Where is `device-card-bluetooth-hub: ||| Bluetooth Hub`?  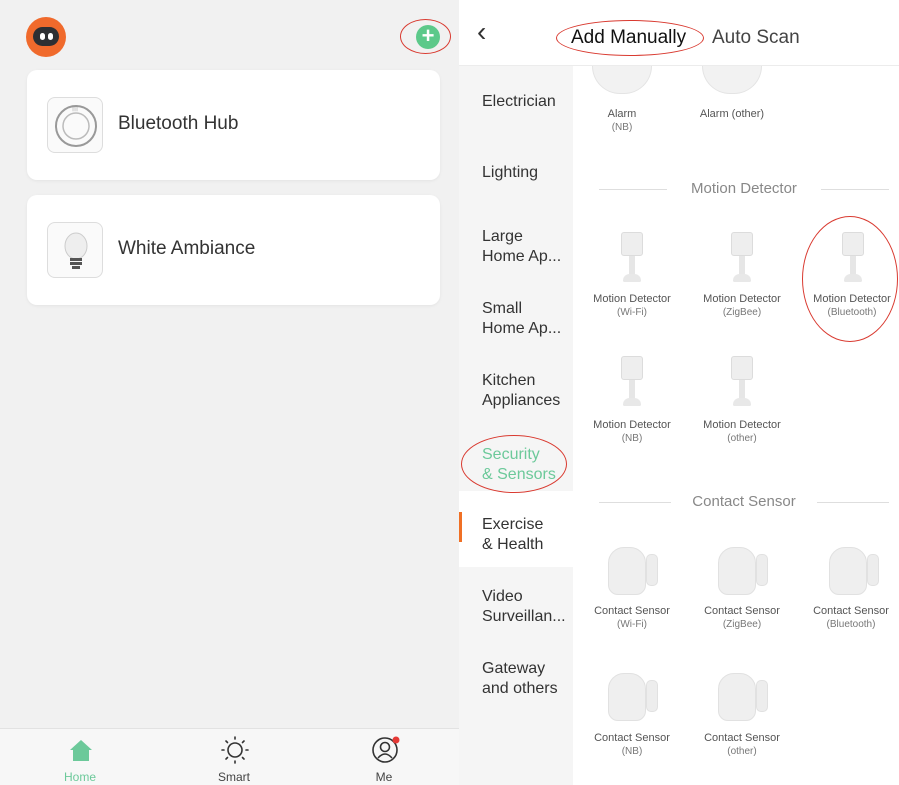
device-card-bluetooth-hub: ||| Bluetooth Hub is located at coordinates (233, 125).